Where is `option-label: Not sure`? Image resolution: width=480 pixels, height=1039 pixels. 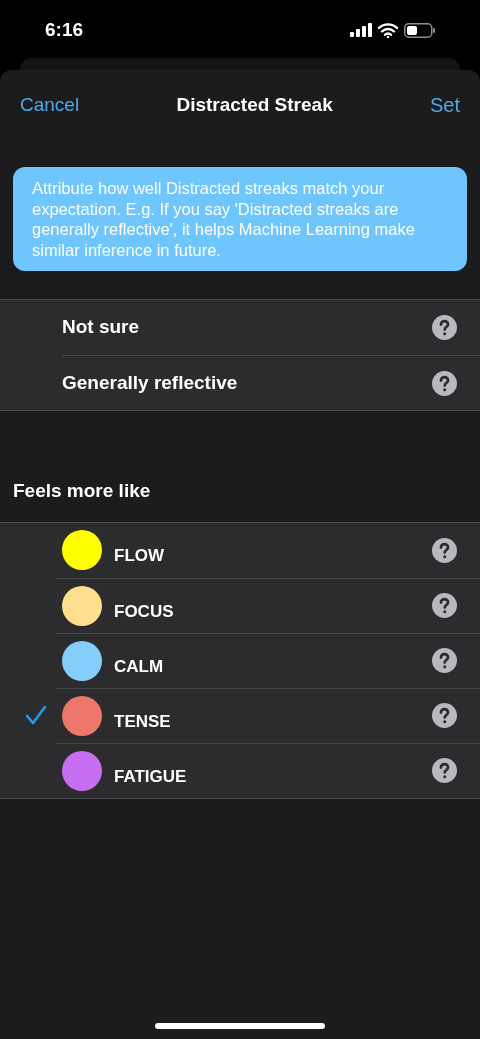 option-label: Not sure is located at coordinates (101, 327).